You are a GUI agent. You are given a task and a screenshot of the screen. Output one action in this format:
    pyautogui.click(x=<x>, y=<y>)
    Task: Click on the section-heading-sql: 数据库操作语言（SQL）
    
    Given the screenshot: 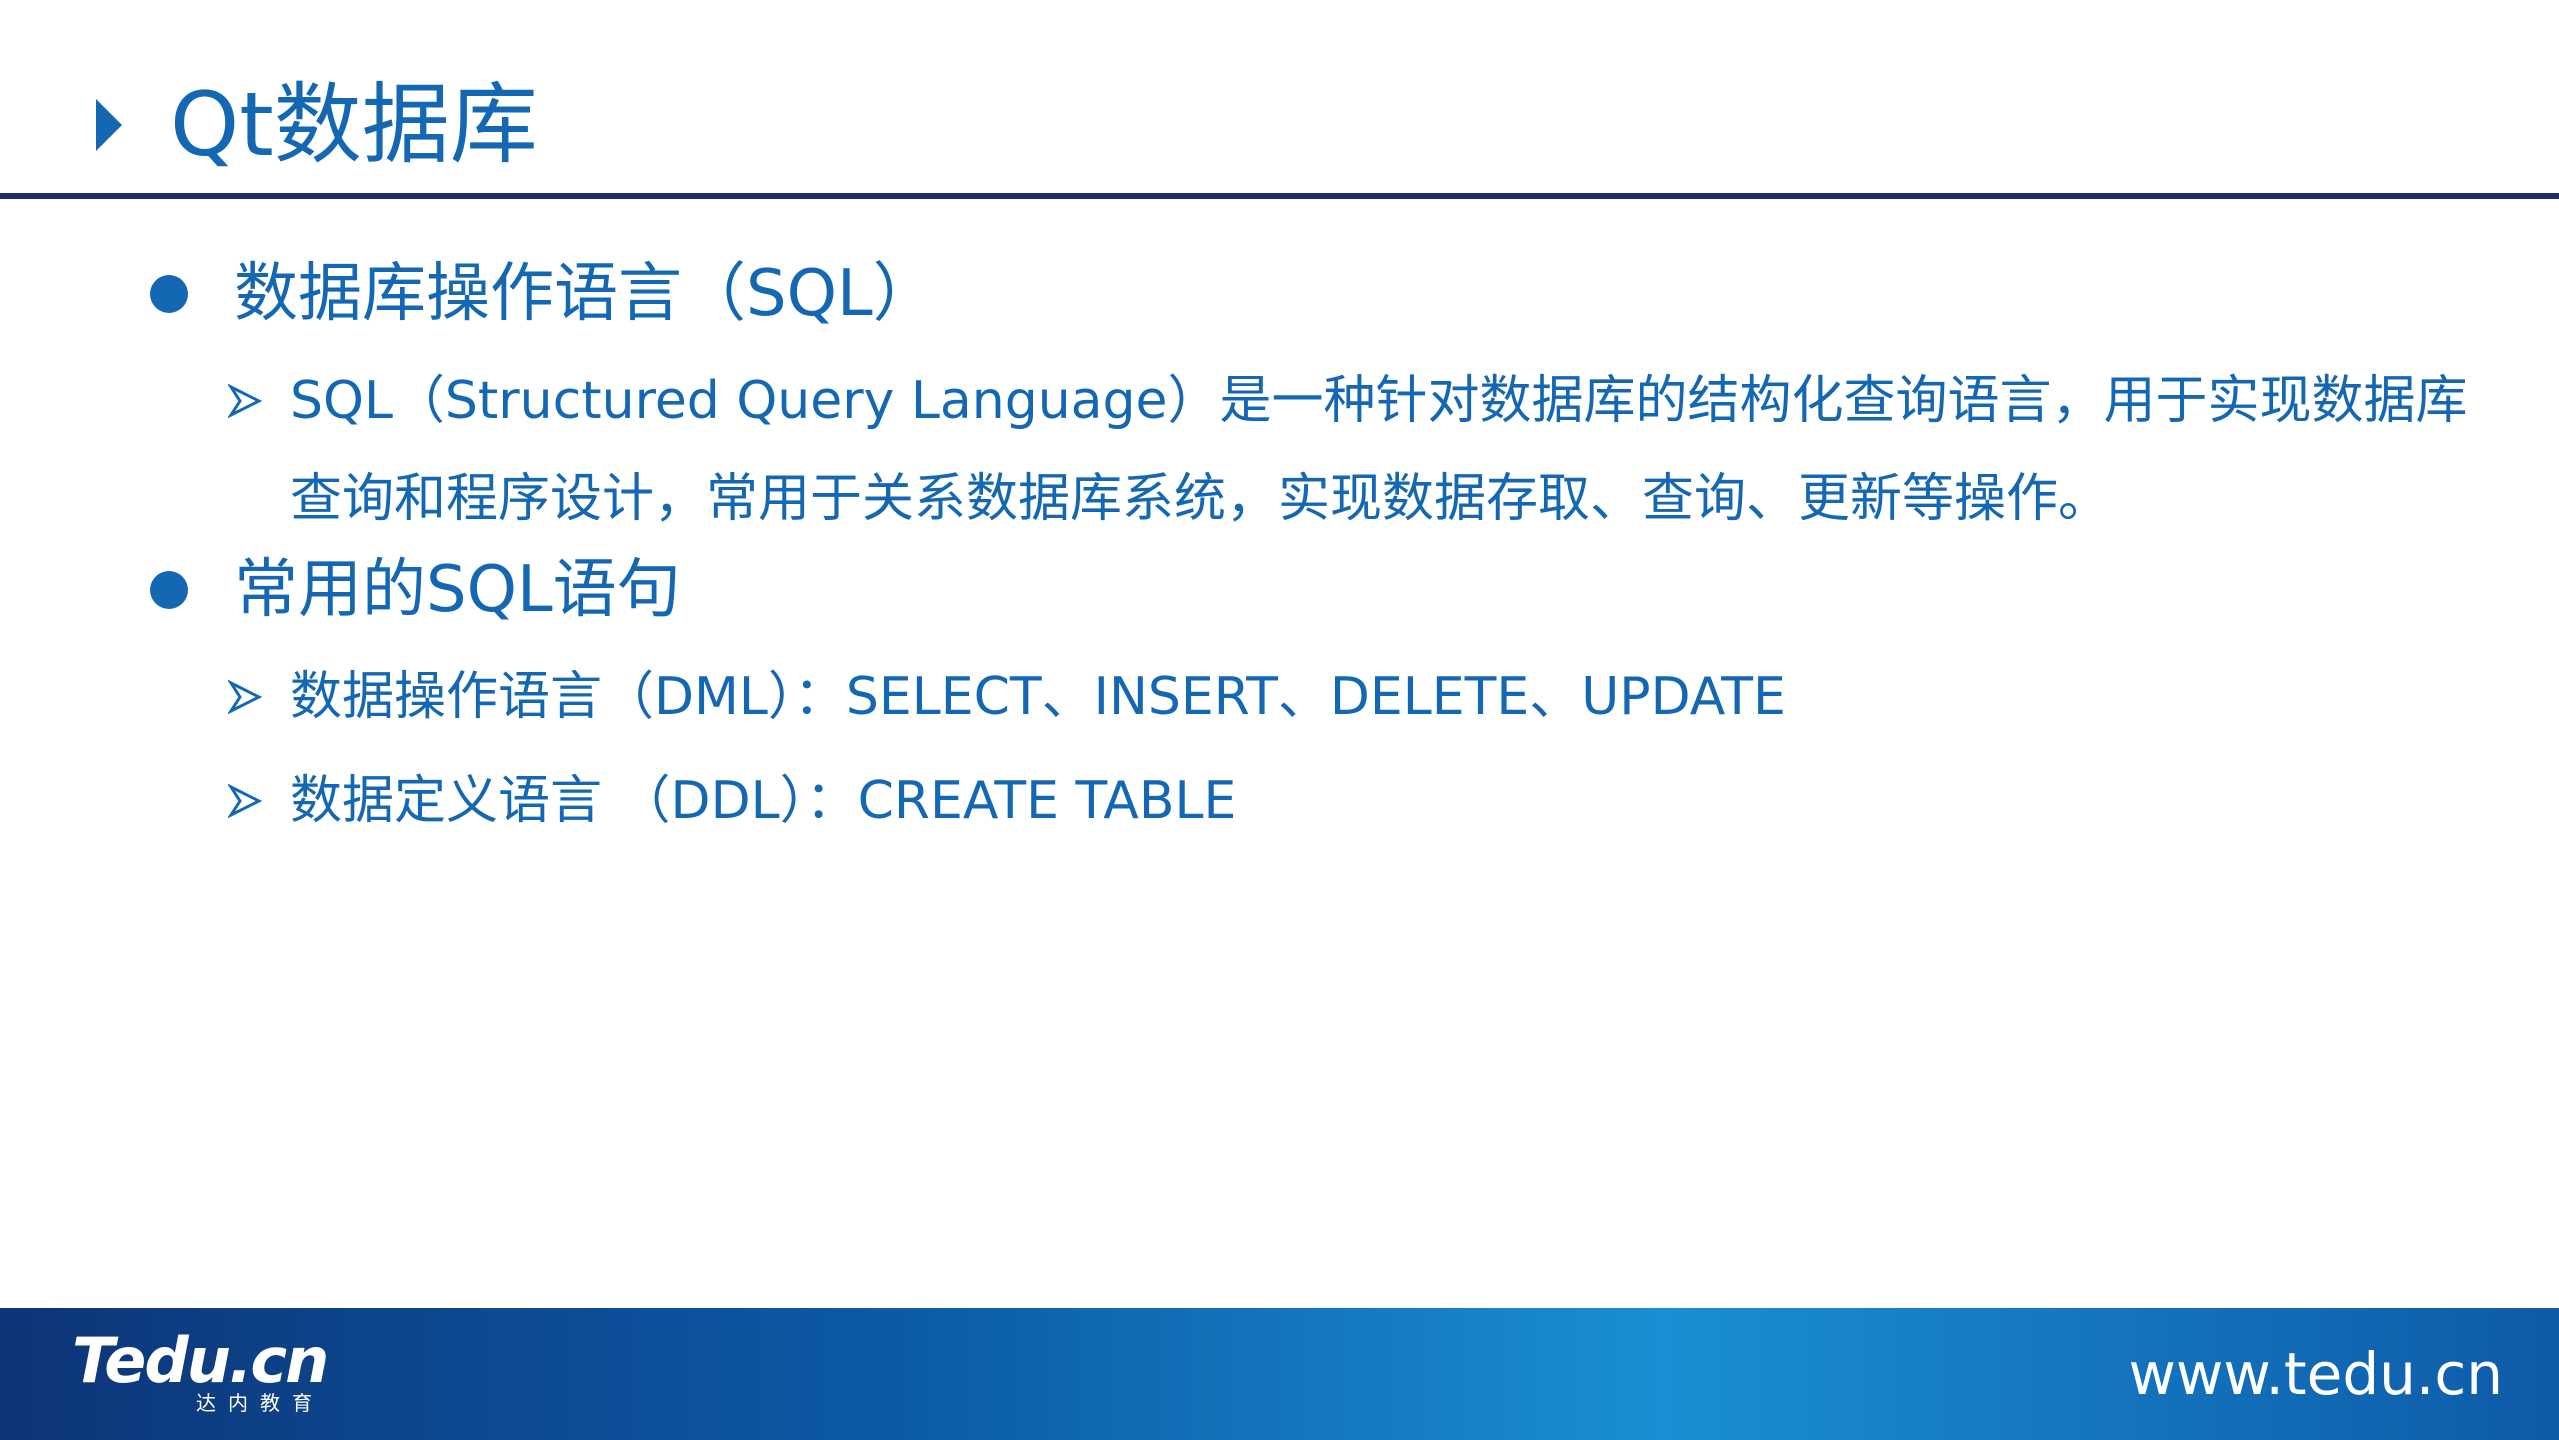 What is the action you would take?
    pyautogui.click(x=543, y=294)
    